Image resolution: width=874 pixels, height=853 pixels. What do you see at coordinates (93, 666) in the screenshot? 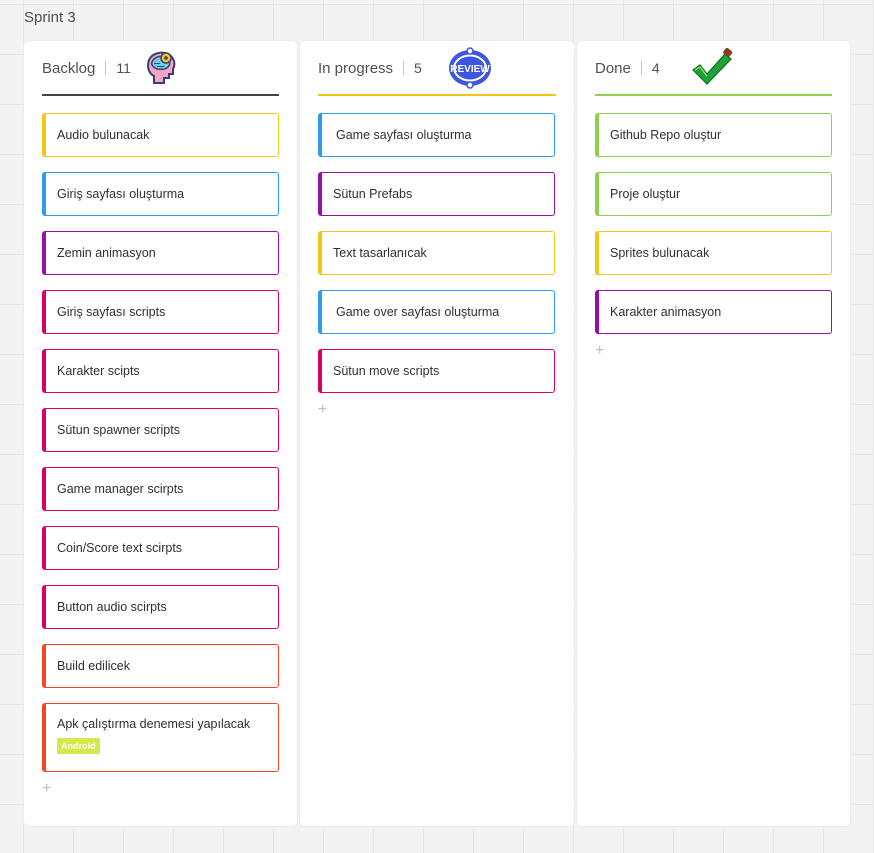
I see `card-text: Build edilicek` at bounding box center [93, 666].